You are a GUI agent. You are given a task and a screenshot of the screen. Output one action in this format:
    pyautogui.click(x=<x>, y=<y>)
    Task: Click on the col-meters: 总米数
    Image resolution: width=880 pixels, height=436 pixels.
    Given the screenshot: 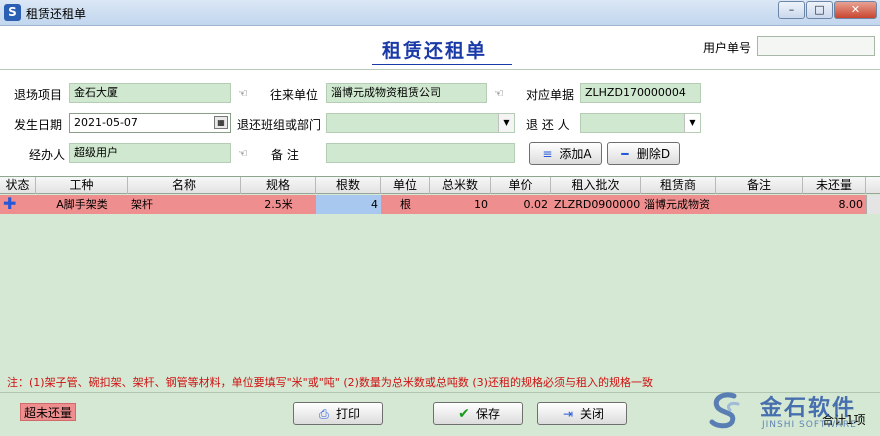 What is the action you would take?
    pyautogui.click(x=460, y=185)
    